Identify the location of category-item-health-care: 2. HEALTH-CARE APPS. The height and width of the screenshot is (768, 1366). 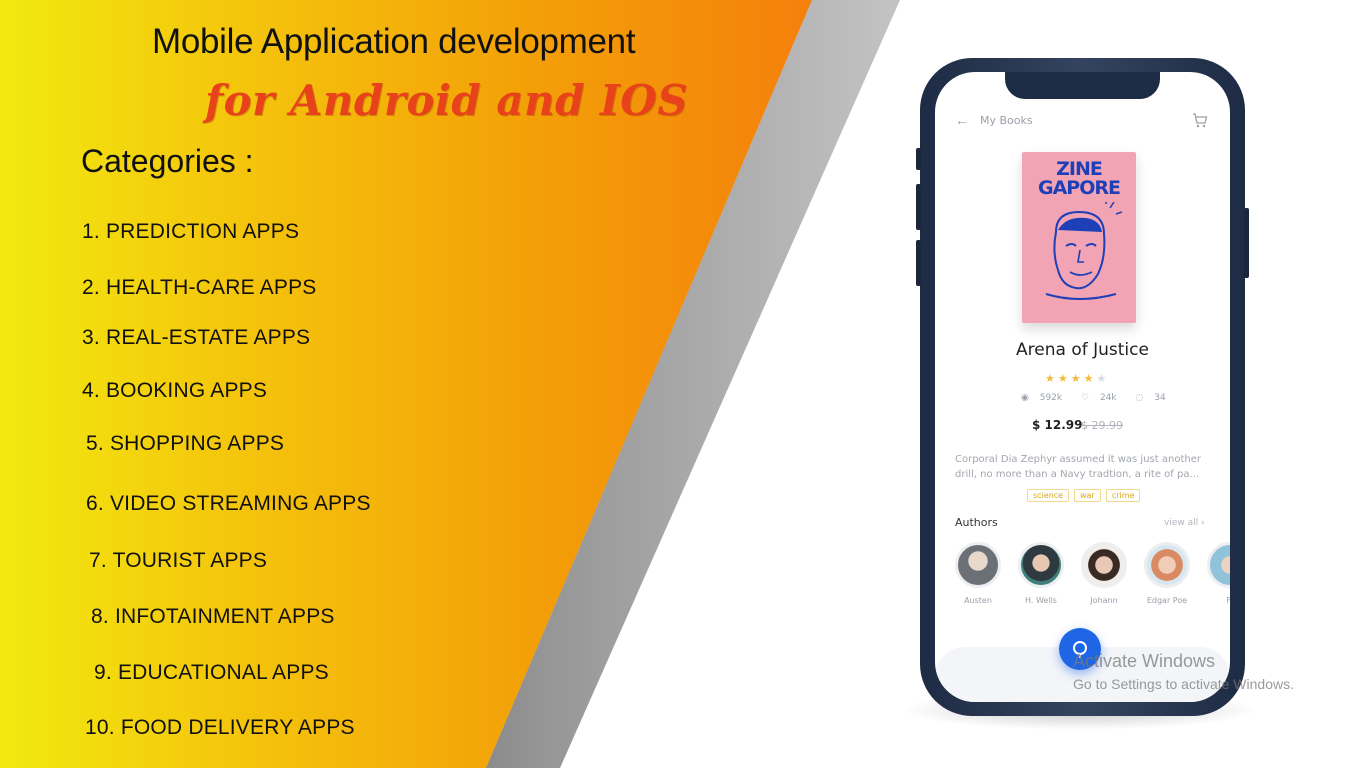
(199, 287).